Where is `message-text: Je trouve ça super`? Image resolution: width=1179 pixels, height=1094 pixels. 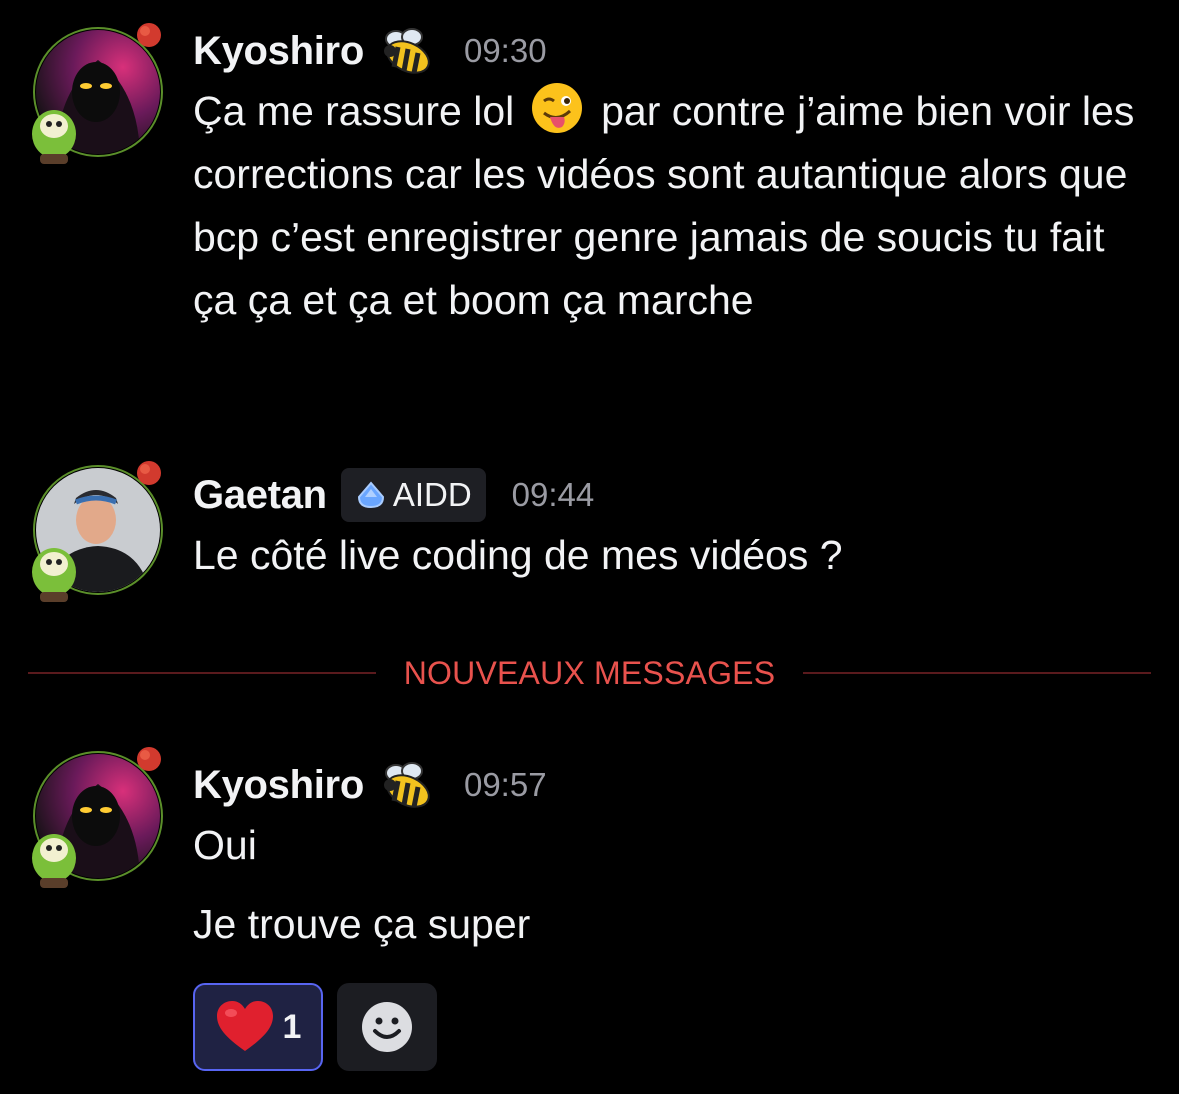
message-text: Je trouve ça super is located at coordinates (362, 924).